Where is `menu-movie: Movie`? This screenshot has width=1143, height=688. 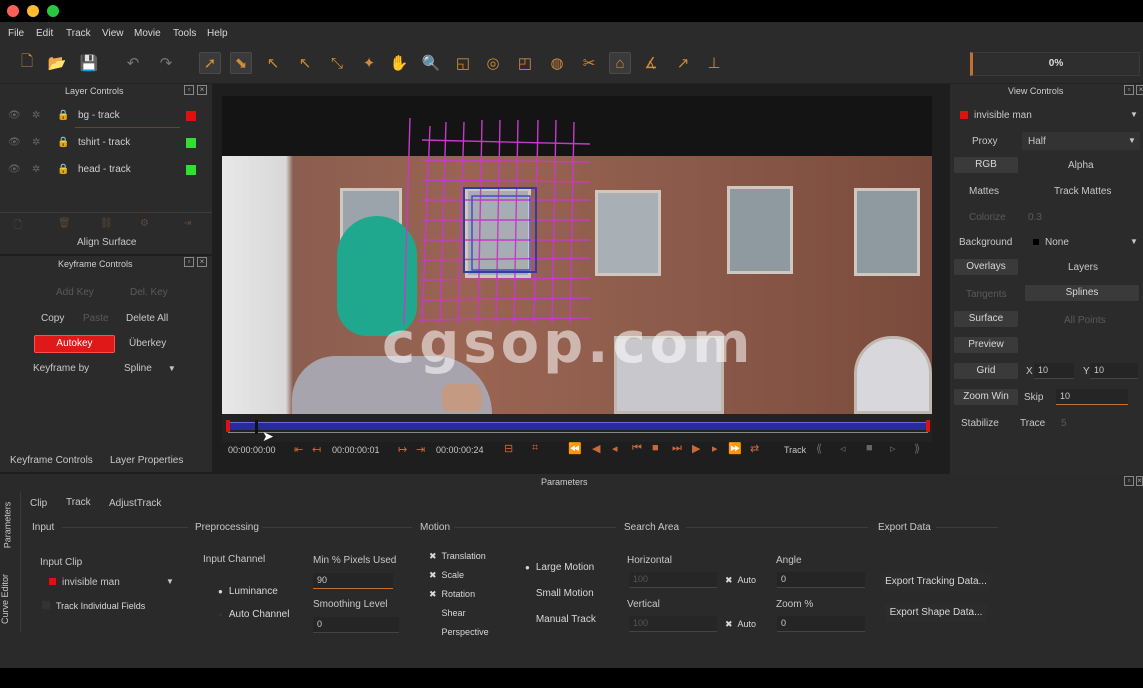 menu-movie: Movie is located at coordinates (147, 33).